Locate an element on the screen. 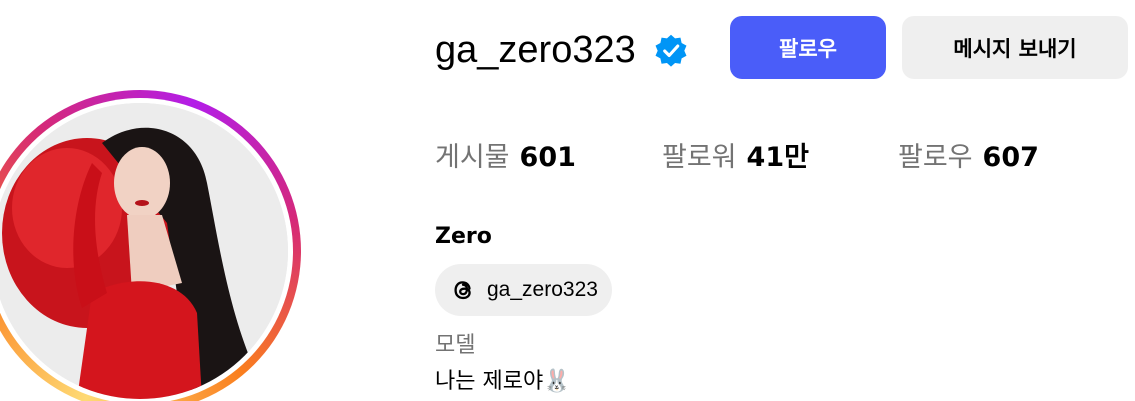 This screenshot has height=401, width=1135. stat-following: 팔로우 607 is located at coordinates (968, 158).